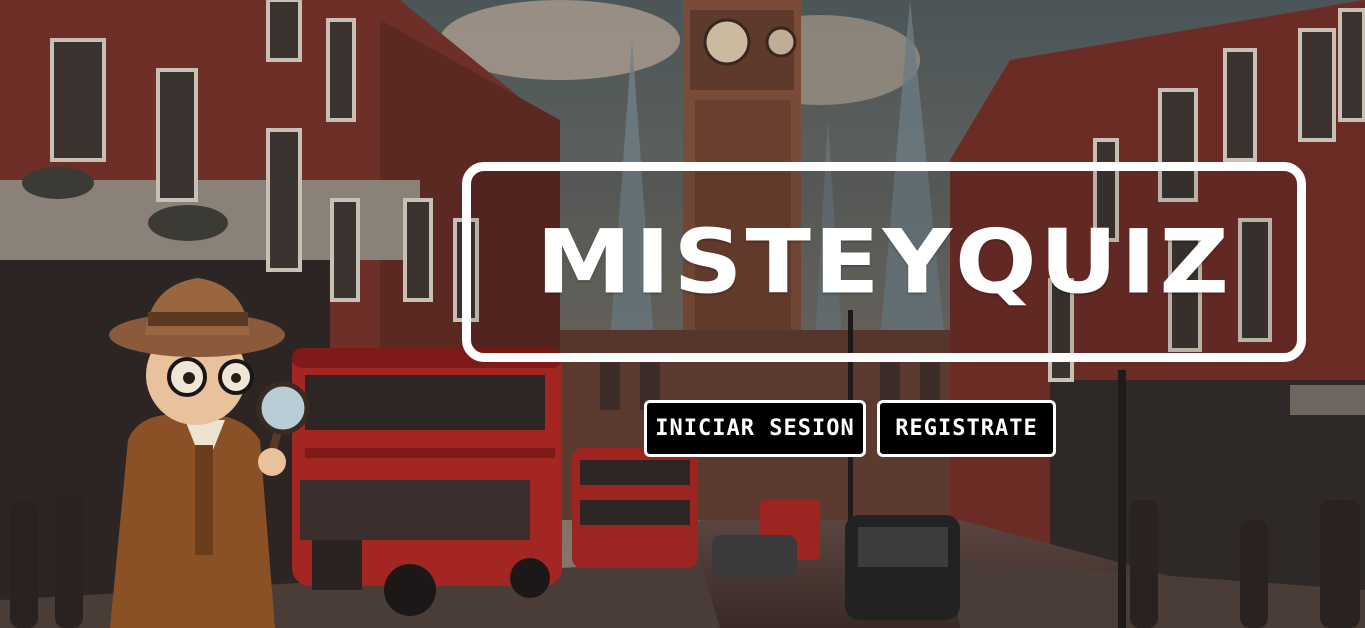 The width and height of the screenshot is (1365, 628). Describe the element at coordinates (966, 428) in the screenshot. I see `register-button: REGISTRATE` at that location.